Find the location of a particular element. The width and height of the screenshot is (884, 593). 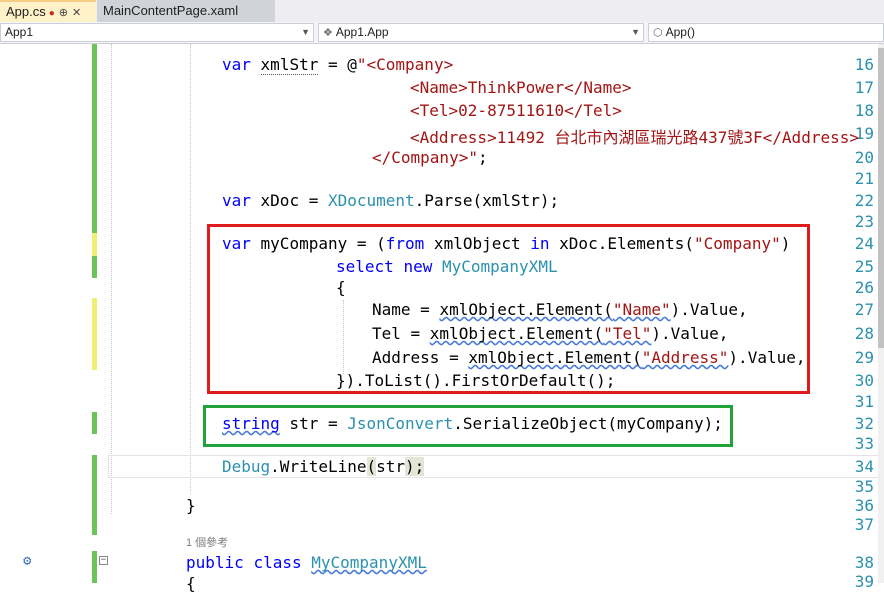

scrollbar-thumb is located at coordinates (881, 198).